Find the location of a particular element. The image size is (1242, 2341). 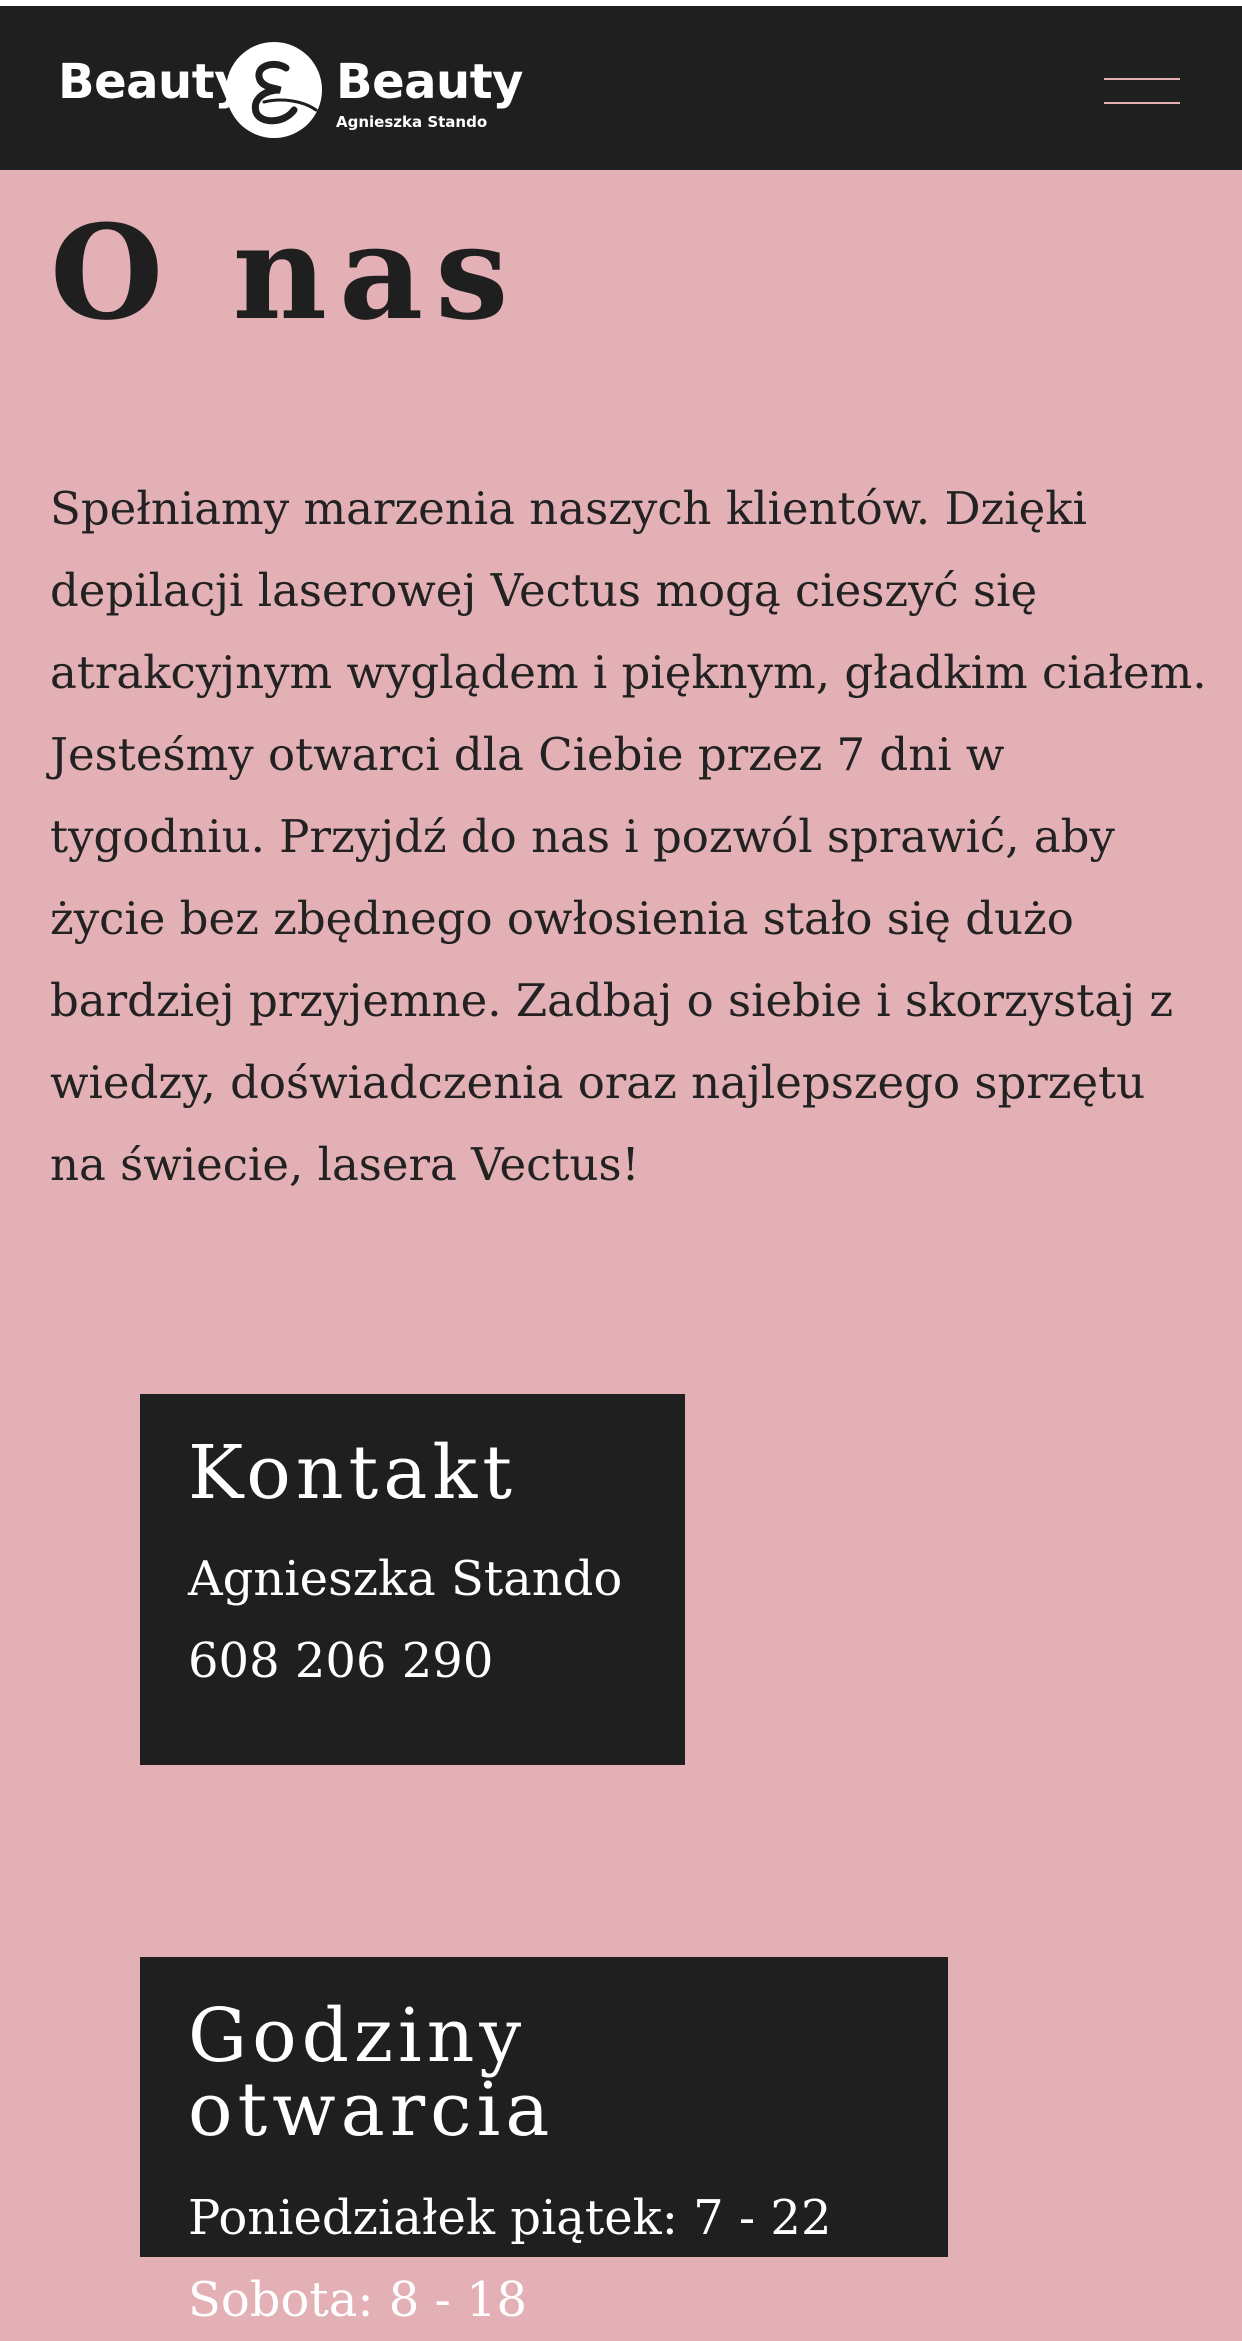

ampersand-icon is located at coordinates (274, 90).